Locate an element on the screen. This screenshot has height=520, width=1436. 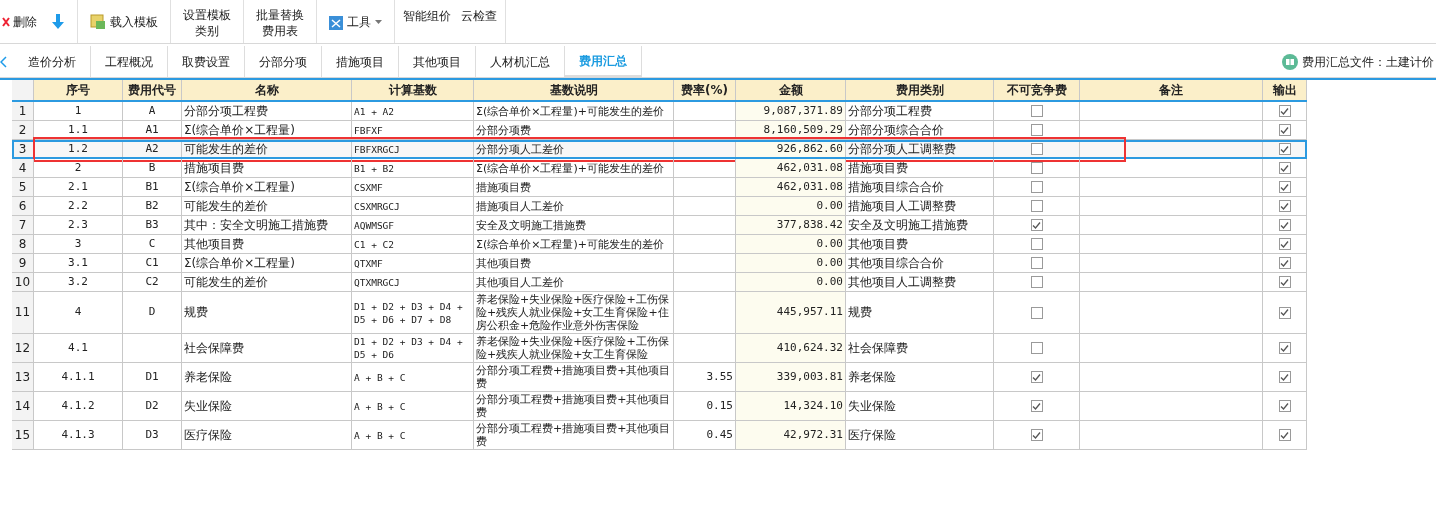
table-cell: 社会保障费 is located at coordinates (920, 348).